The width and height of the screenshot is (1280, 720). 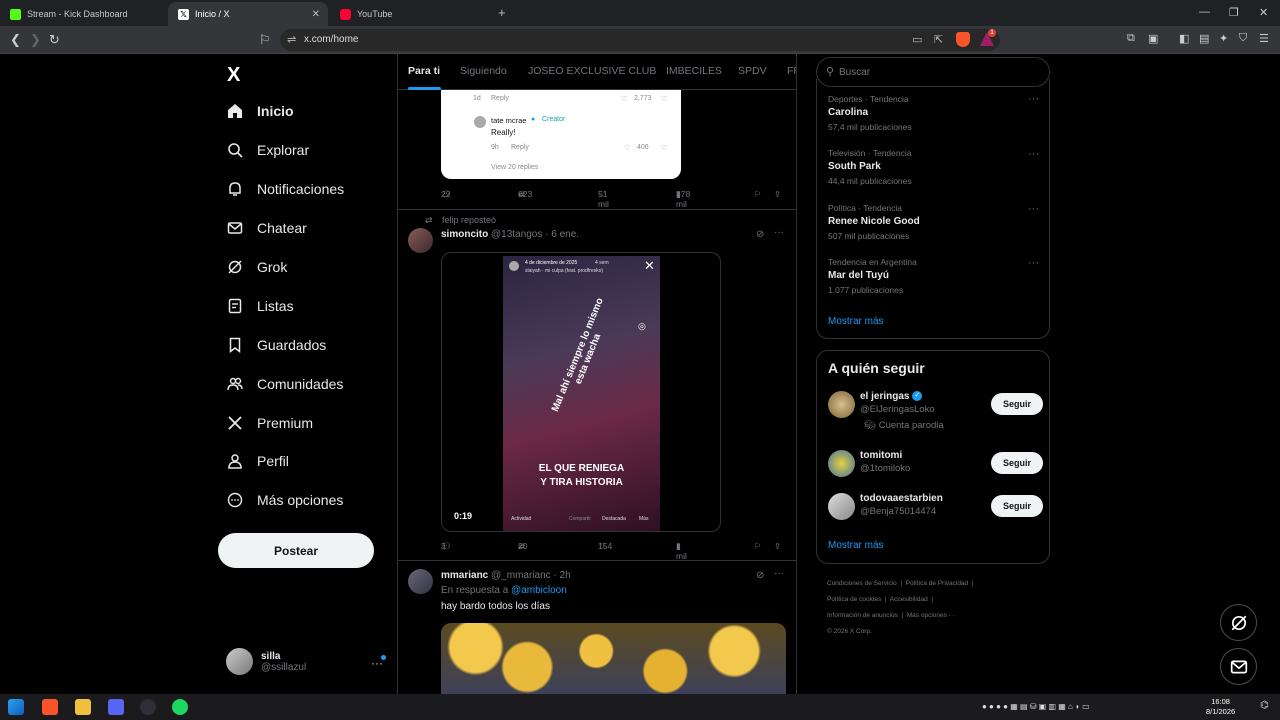 I want to click on nav-grok: Grok, so click(x=257, y=267).